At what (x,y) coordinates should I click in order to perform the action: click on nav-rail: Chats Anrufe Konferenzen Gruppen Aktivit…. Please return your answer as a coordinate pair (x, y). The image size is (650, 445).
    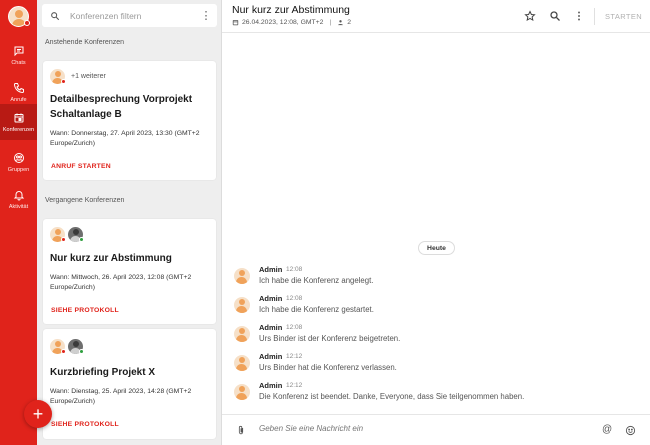
    Looking at the image, I should click on (18, 222).